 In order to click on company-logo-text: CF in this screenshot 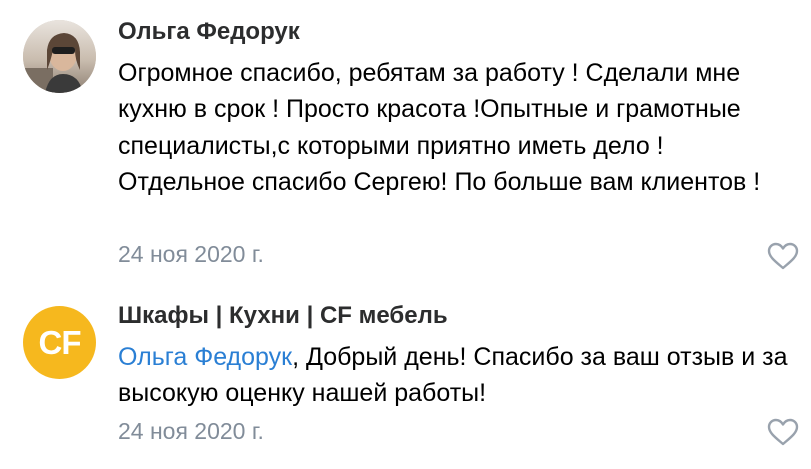, I will do `click(60, 342)`.